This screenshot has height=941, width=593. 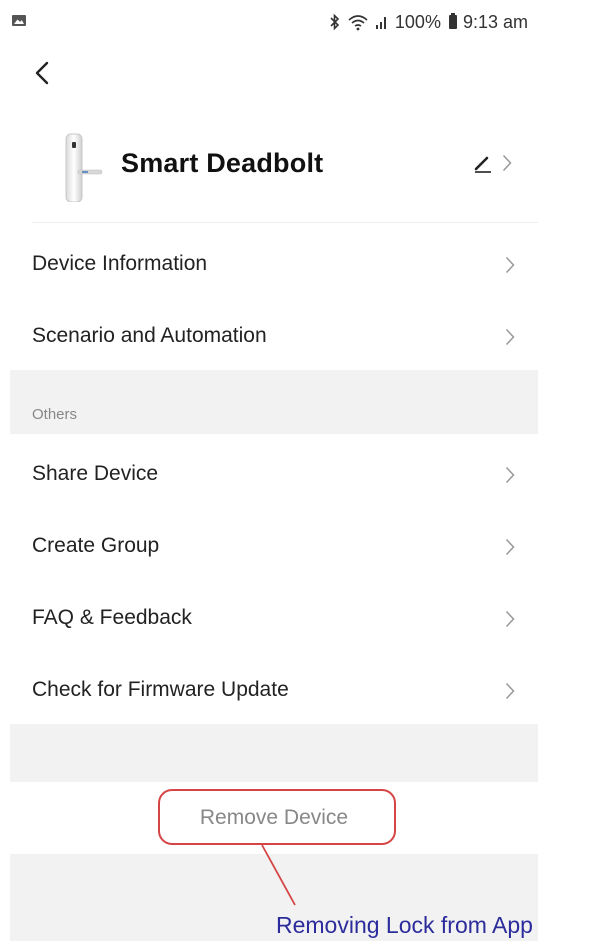 I want to click on device-information-label: Device Information, so click(x=120, y=263).